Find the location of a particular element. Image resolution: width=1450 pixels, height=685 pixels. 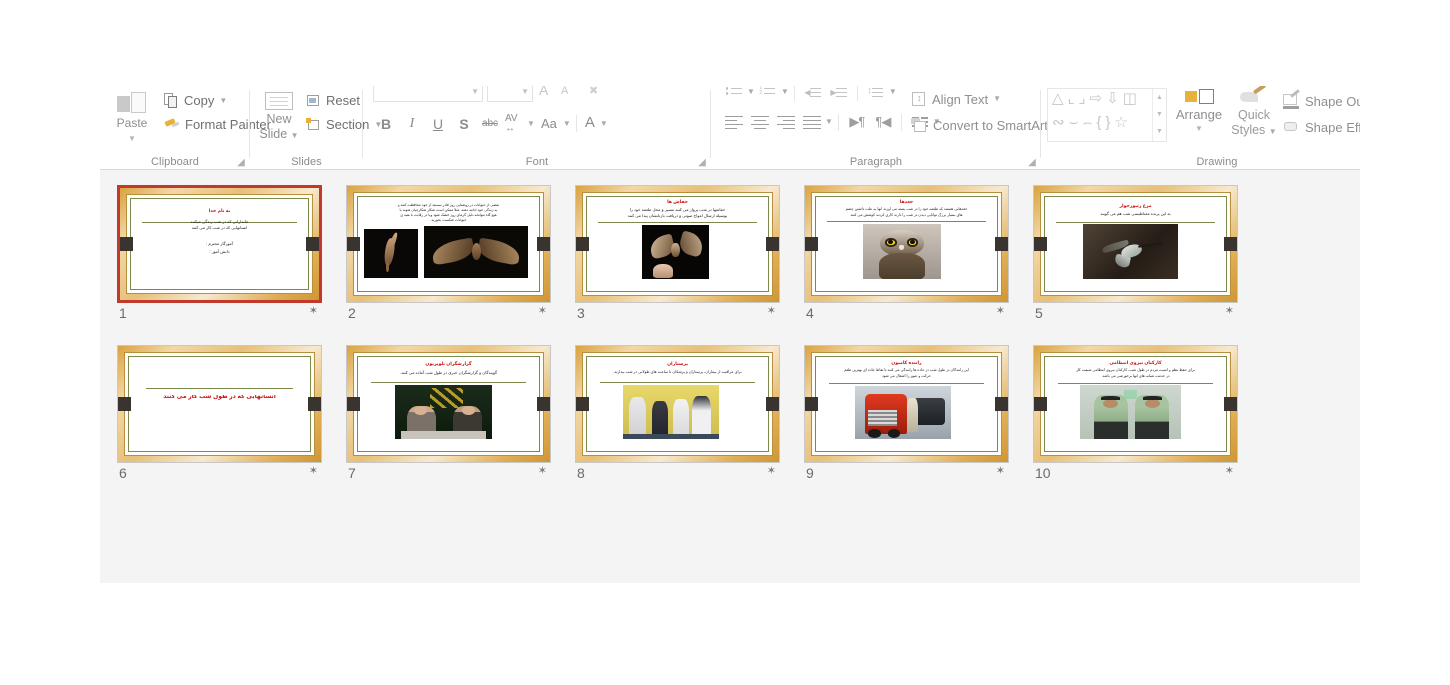

folded-corner-shape-icon: ◫ is located at coordinates (1130, 98).